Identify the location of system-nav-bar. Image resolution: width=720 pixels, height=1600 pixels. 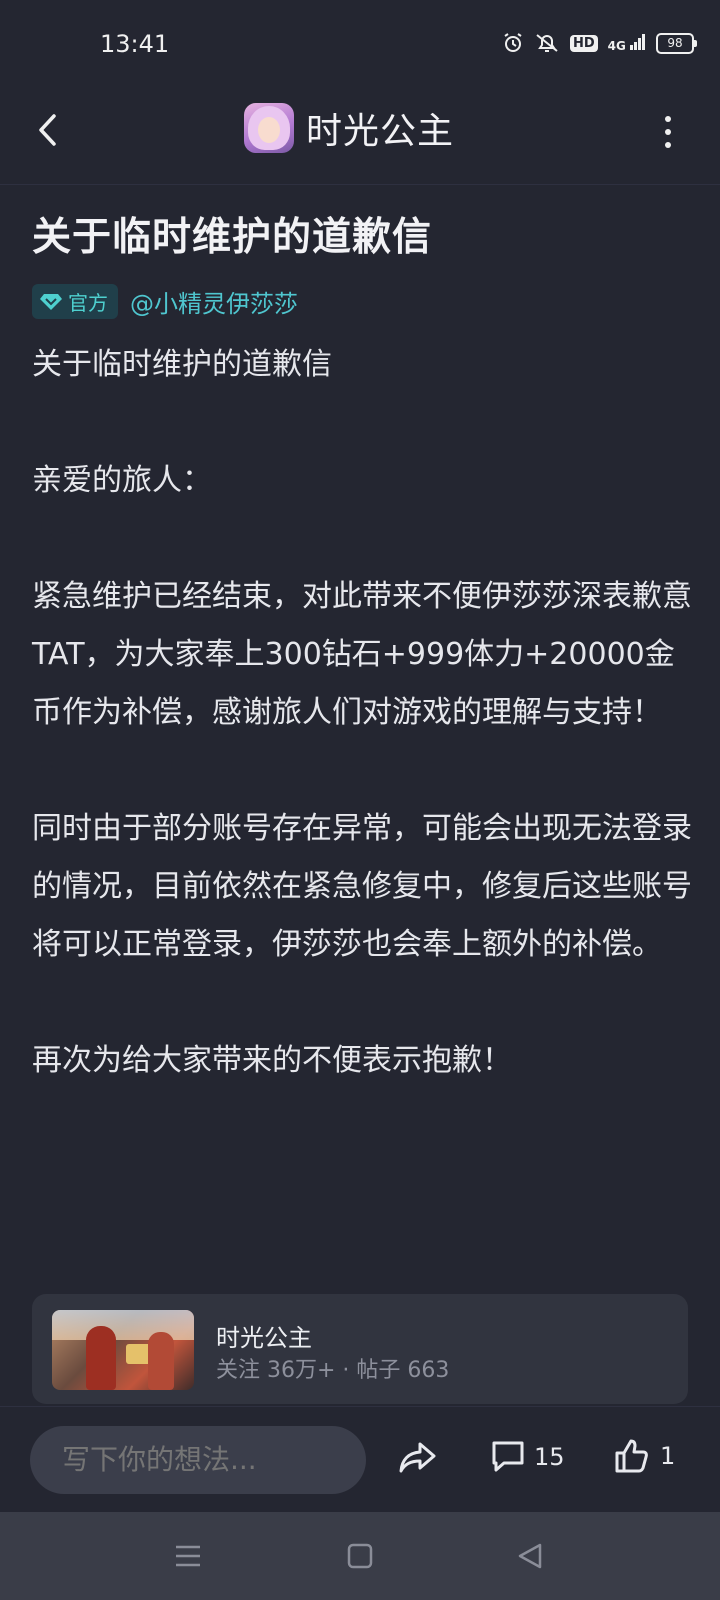
(360, 1556).